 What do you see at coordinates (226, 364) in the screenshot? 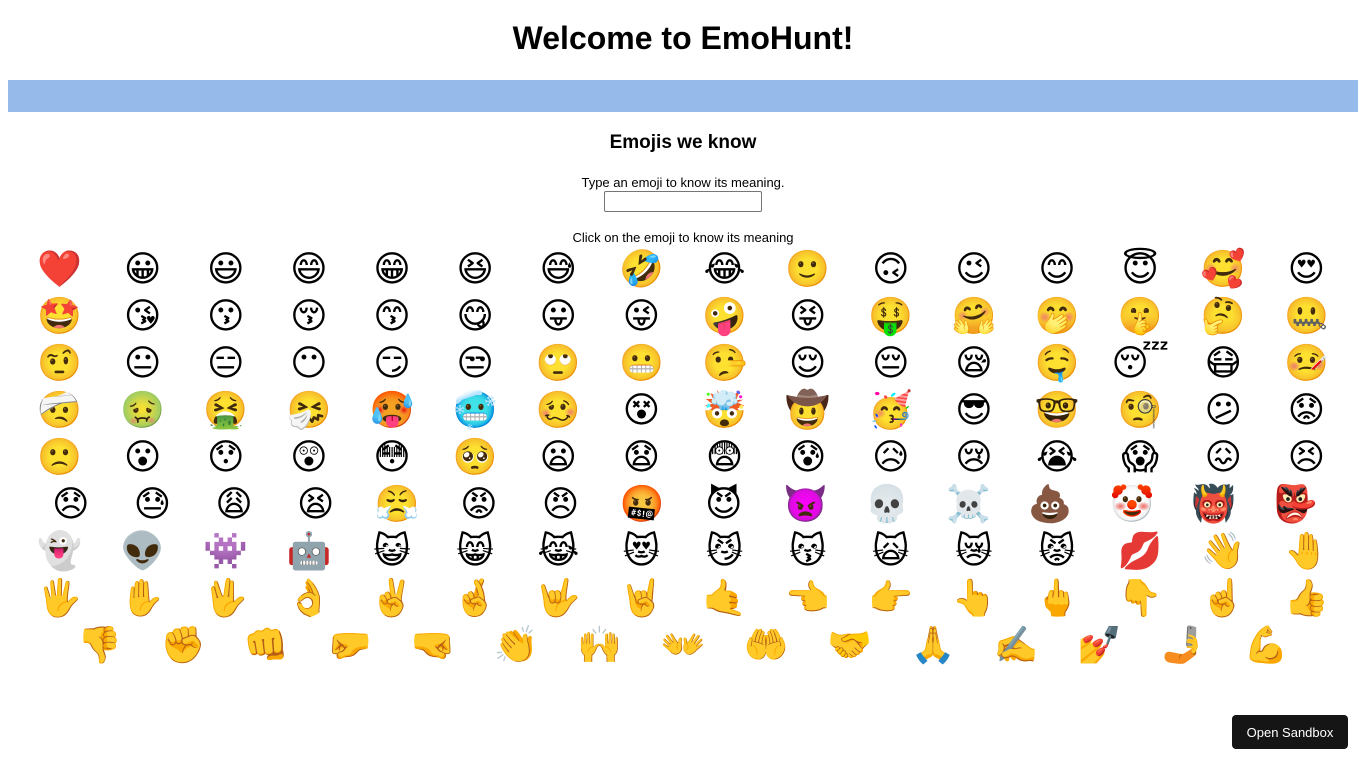
I see `emoji-item: 😑` at bounding box center [226, 364].